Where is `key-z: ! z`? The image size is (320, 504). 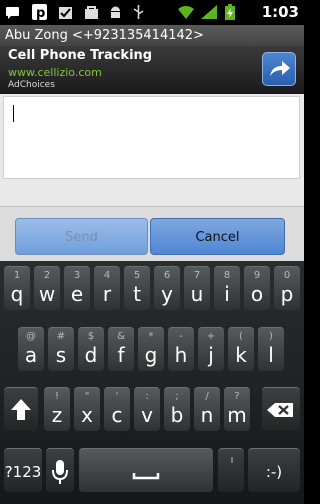 key-z: ! z is located at coordinates (57, 409).